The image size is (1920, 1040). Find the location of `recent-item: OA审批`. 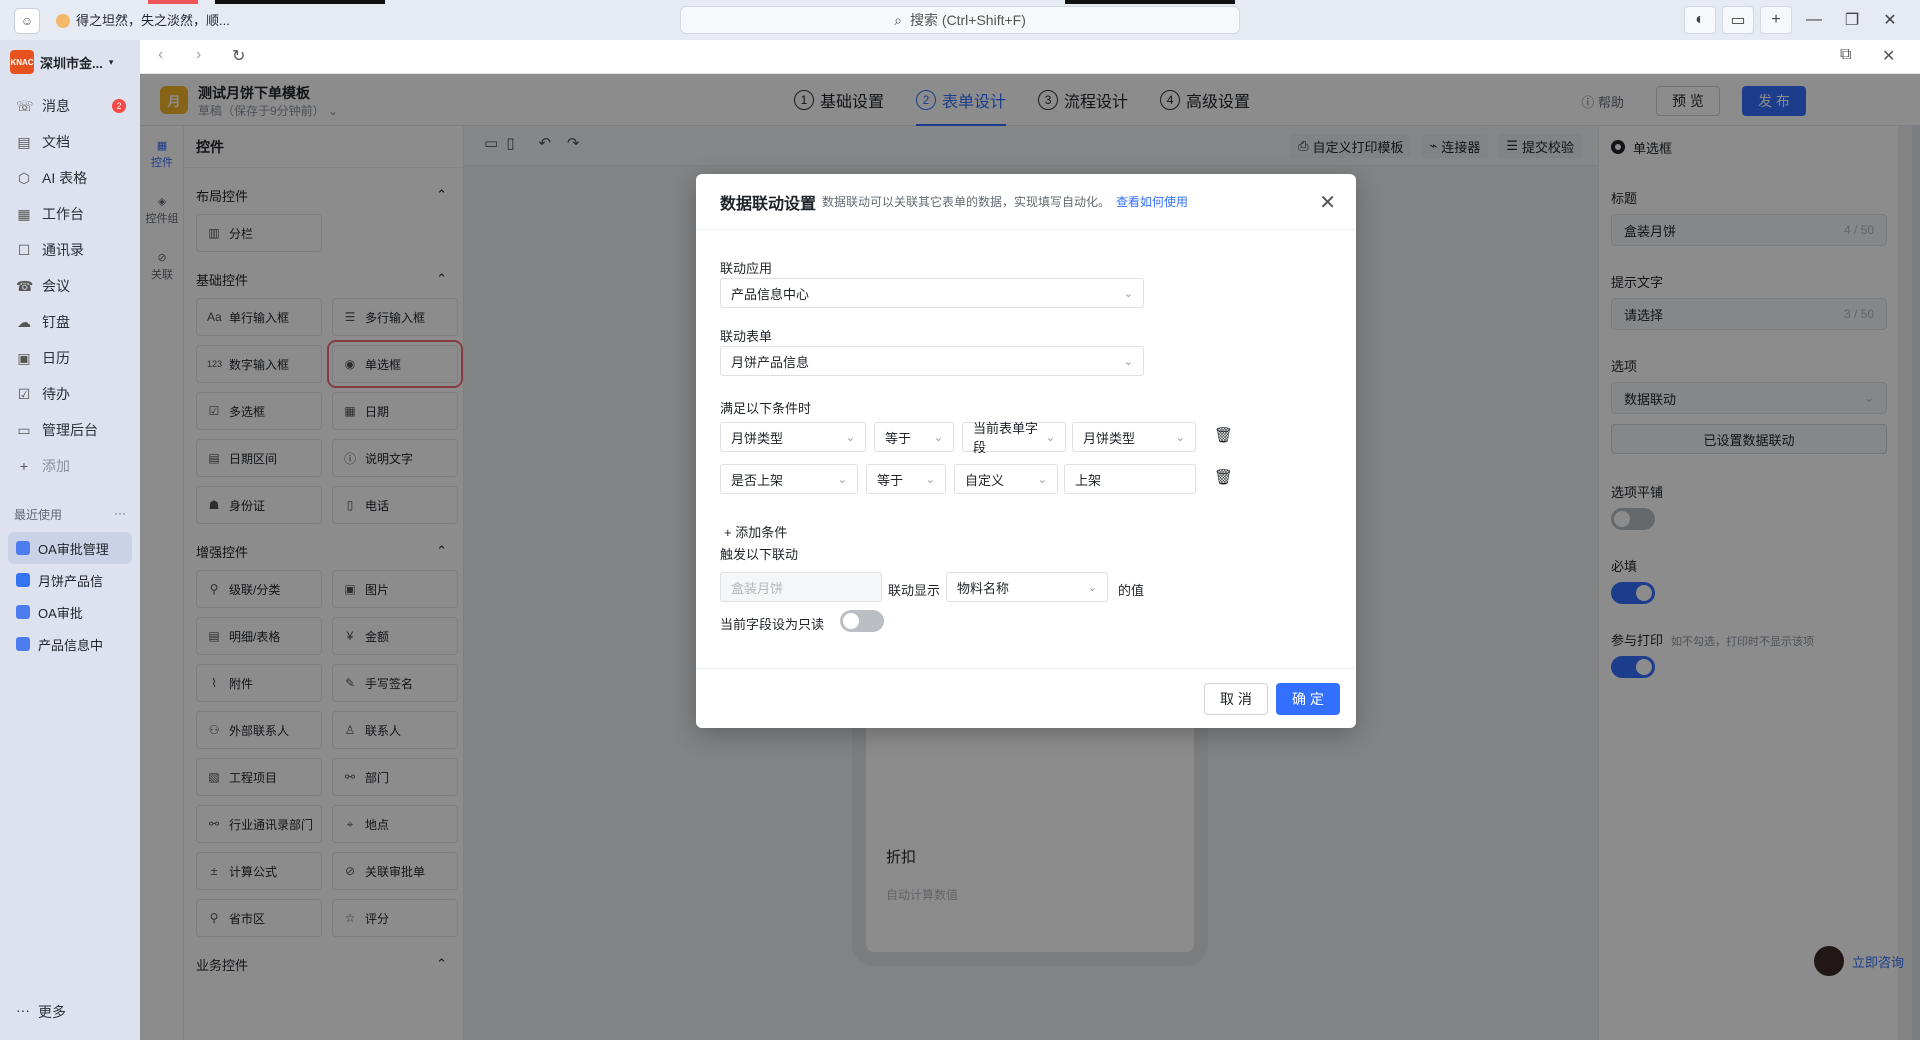

recent-item: OA审批 is located at coordinates (70, 612).